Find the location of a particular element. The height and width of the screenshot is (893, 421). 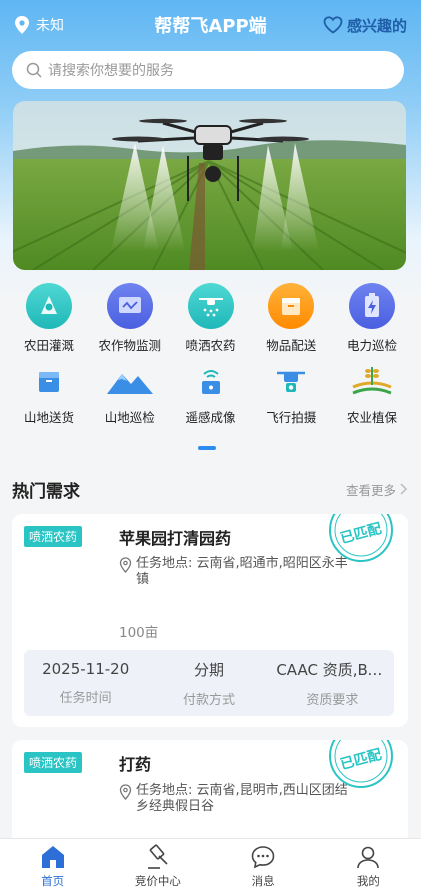

task-time: 2025-11-20 任务时间 is located at coordinates (85, 683).